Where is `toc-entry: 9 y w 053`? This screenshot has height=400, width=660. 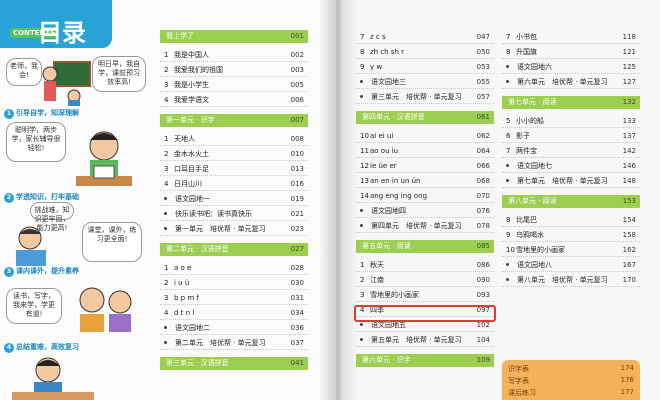 toc-entry: 9 y w 053 is located at coordinates (425, 67).